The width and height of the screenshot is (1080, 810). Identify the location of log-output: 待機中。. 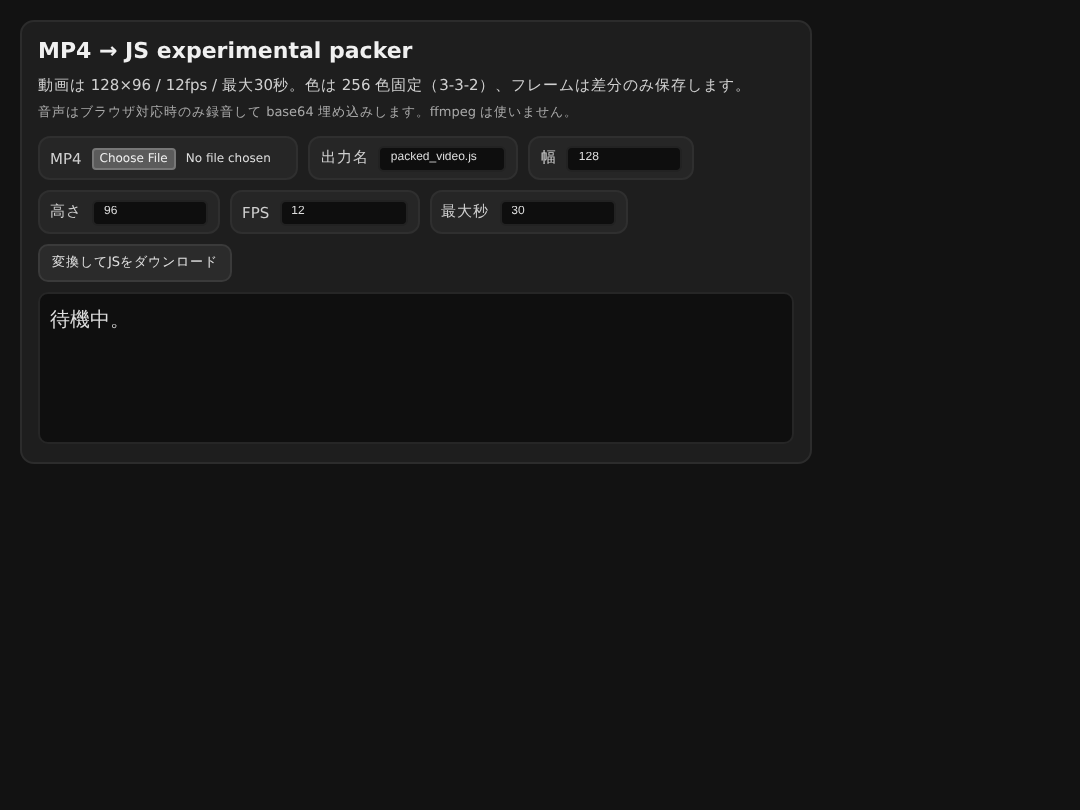
(416, 368).